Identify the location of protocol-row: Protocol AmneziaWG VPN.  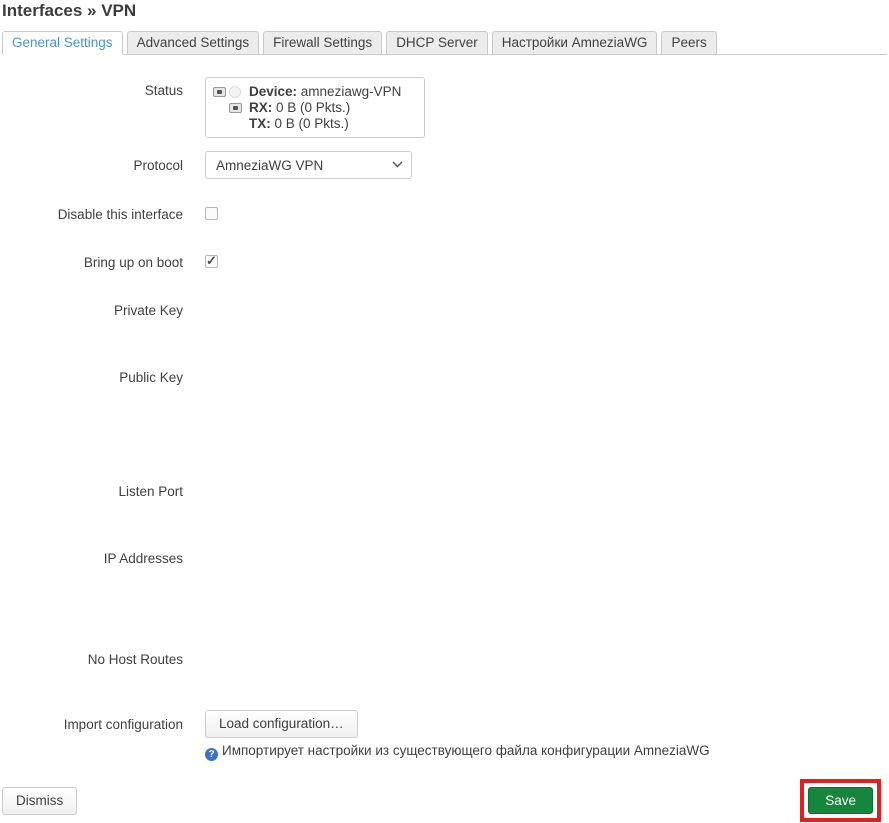
(444, 165).